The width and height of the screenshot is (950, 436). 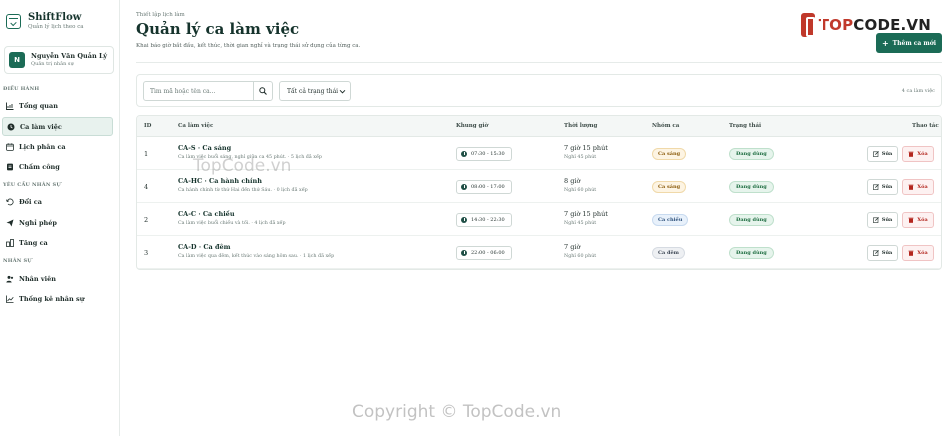 What do you see at coordinates (836, 25) in the screenshot?
I see `logo-prefix: TOP` at bounding box center [836, 25].